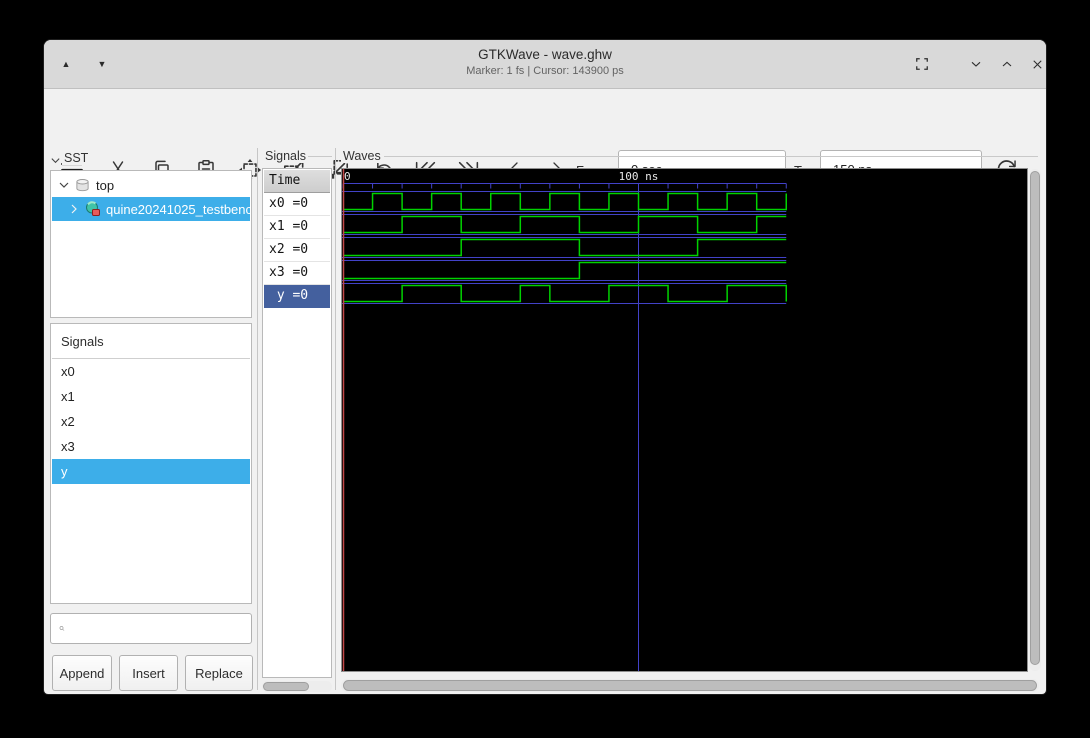 The height and width of the screenshot is (738, 1090). I want to click on name-row-x2: x2 =0, so click(297, 250).